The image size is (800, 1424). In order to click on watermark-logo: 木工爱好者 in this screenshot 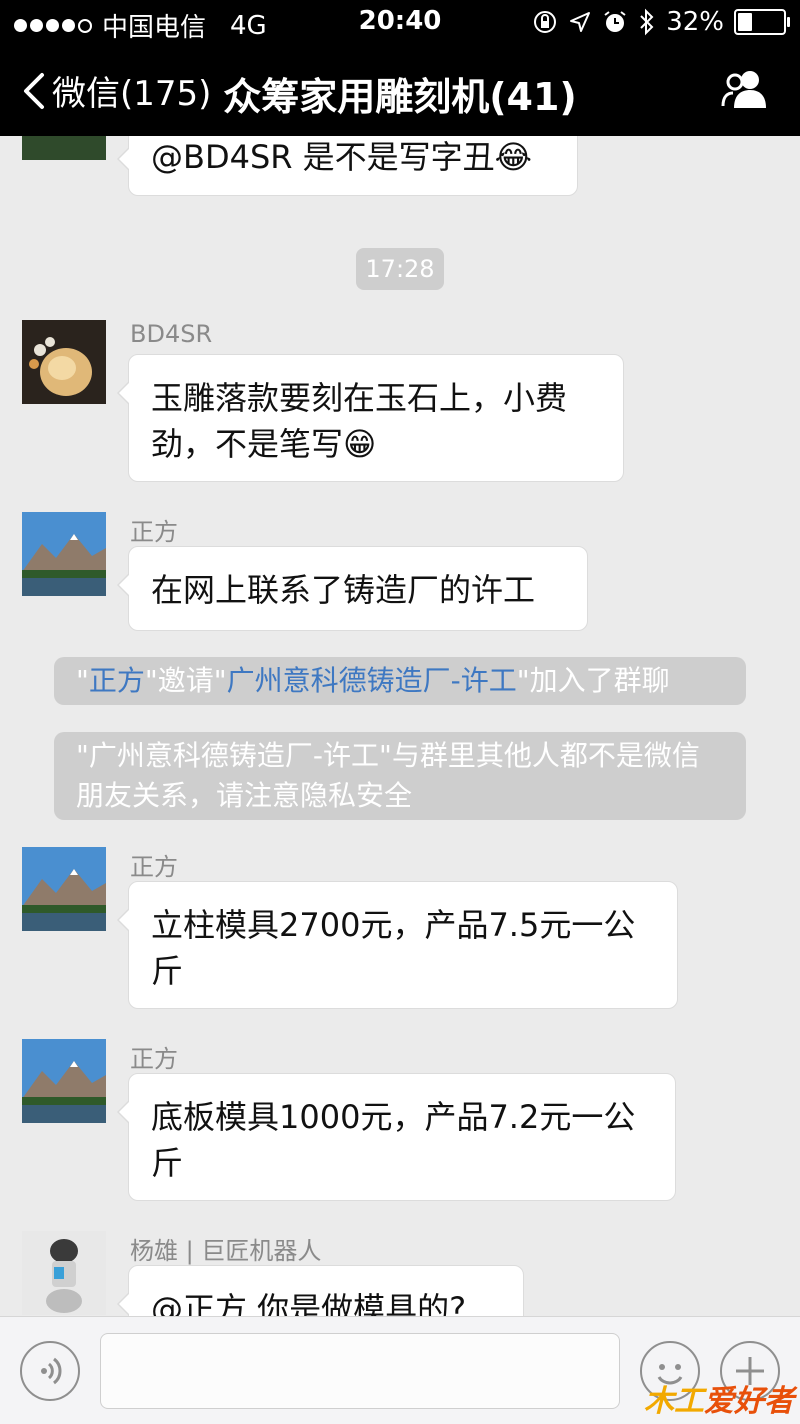, I will do `click(719, 1401)`.